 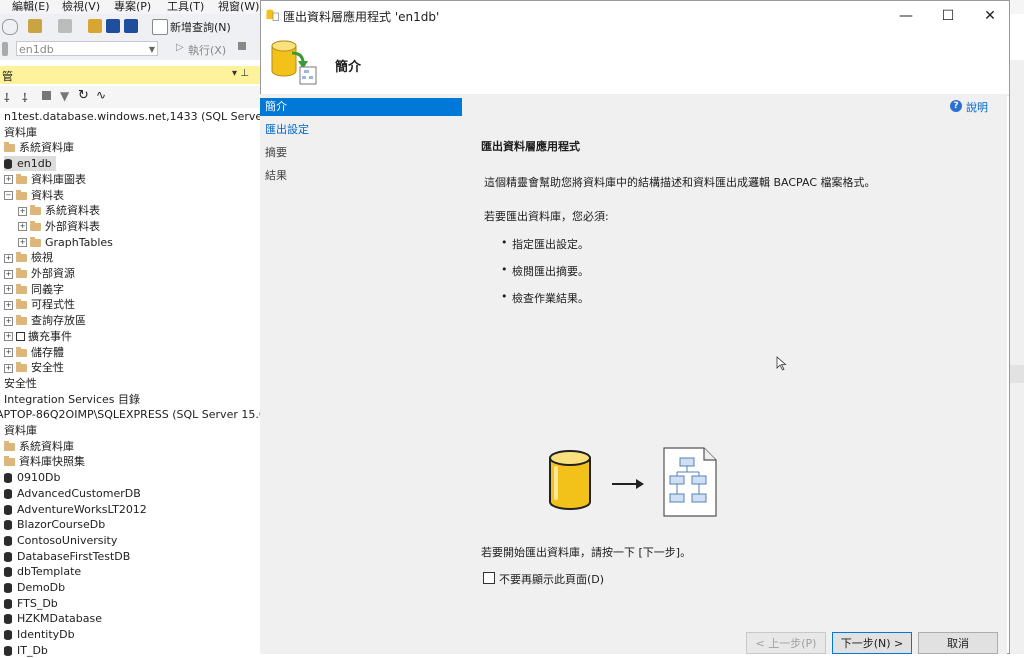 I want to click on tree-node: 0910Db, so click(x=32, y=477).